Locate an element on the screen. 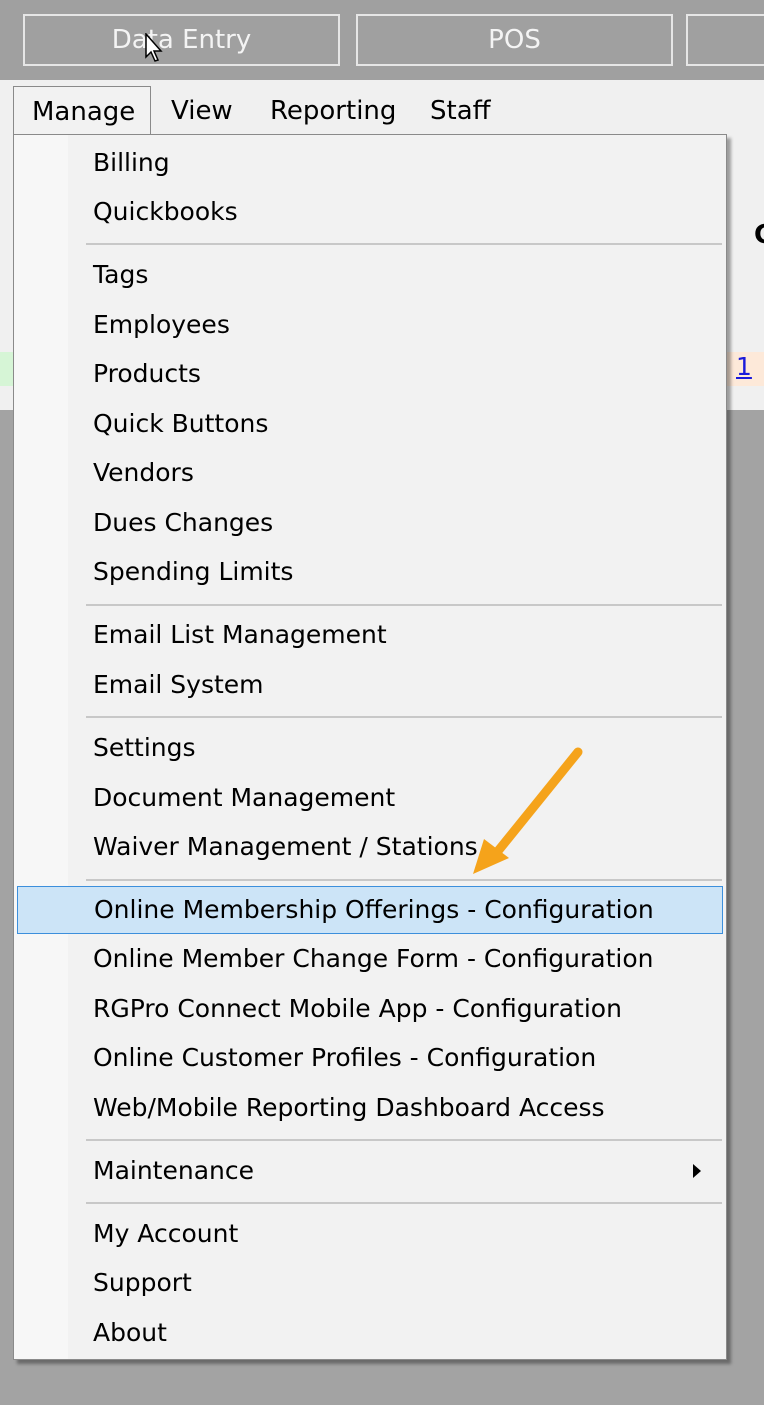 The image size is (764, 1405). top-toolbar: Data Entry POS is located at coordinates (382, 40).